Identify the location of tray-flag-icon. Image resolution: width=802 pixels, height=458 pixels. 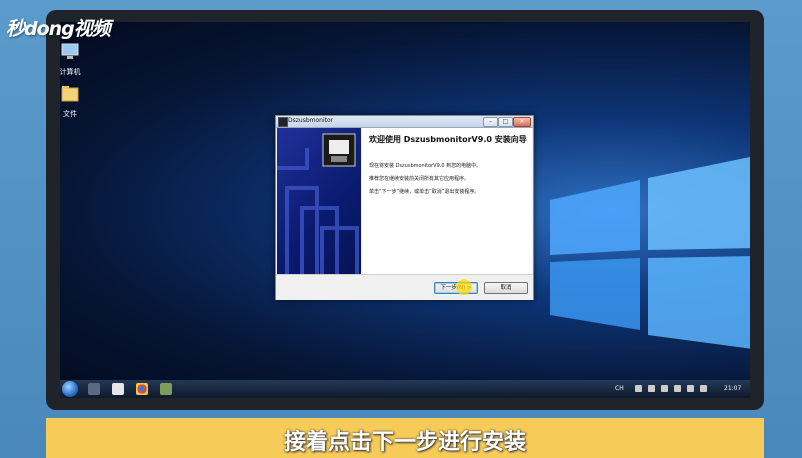
(664, 388).